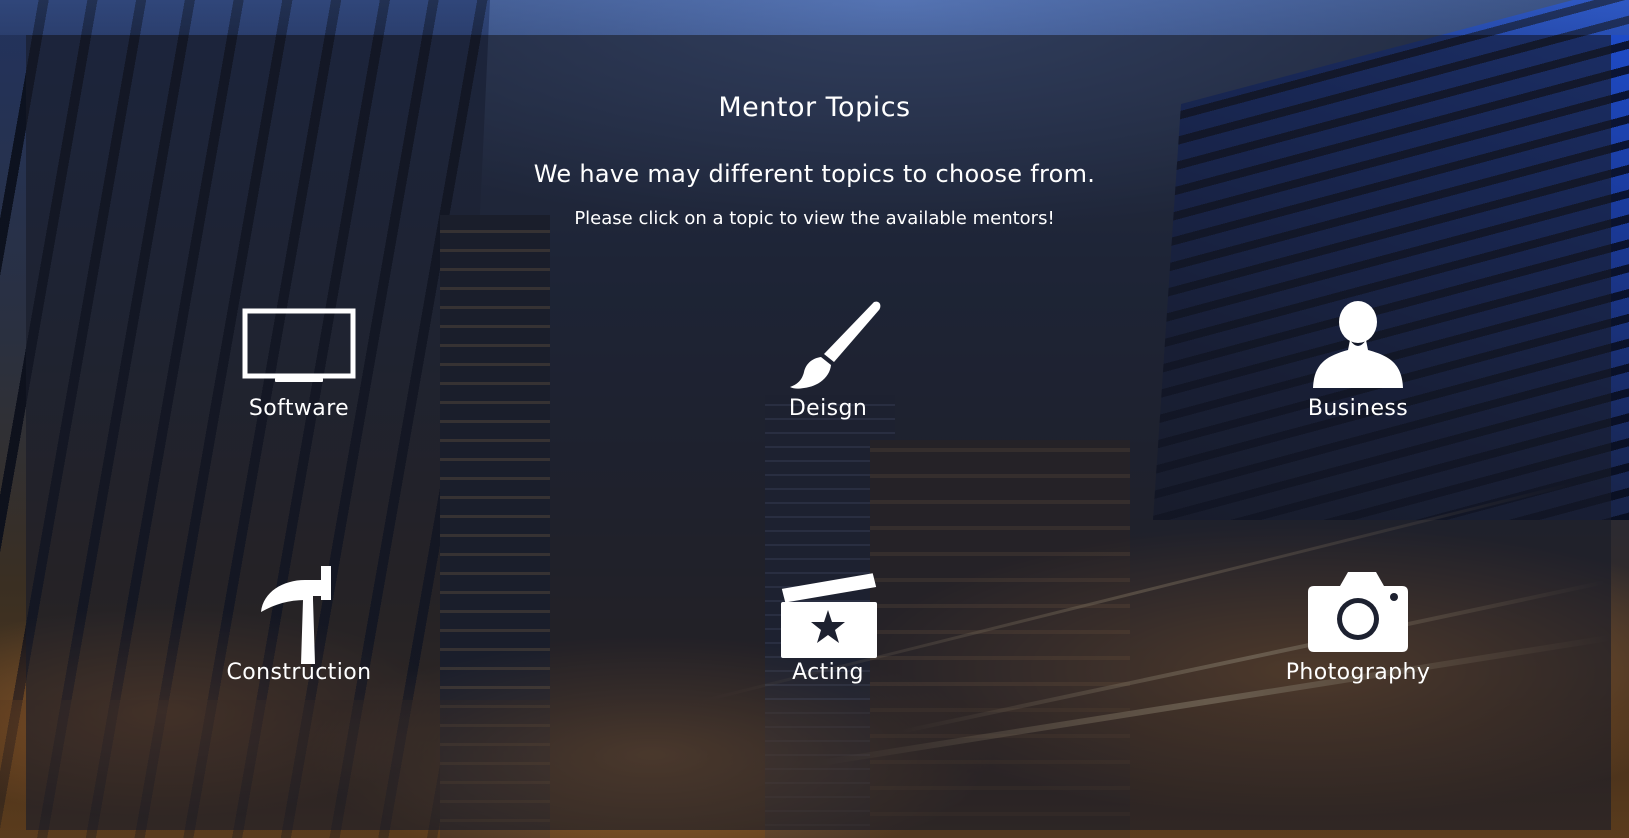  What do you see at coordinates (828, 614) in the screenshot?
I see `clapperboard-icon` at bounding box center [828, 614].